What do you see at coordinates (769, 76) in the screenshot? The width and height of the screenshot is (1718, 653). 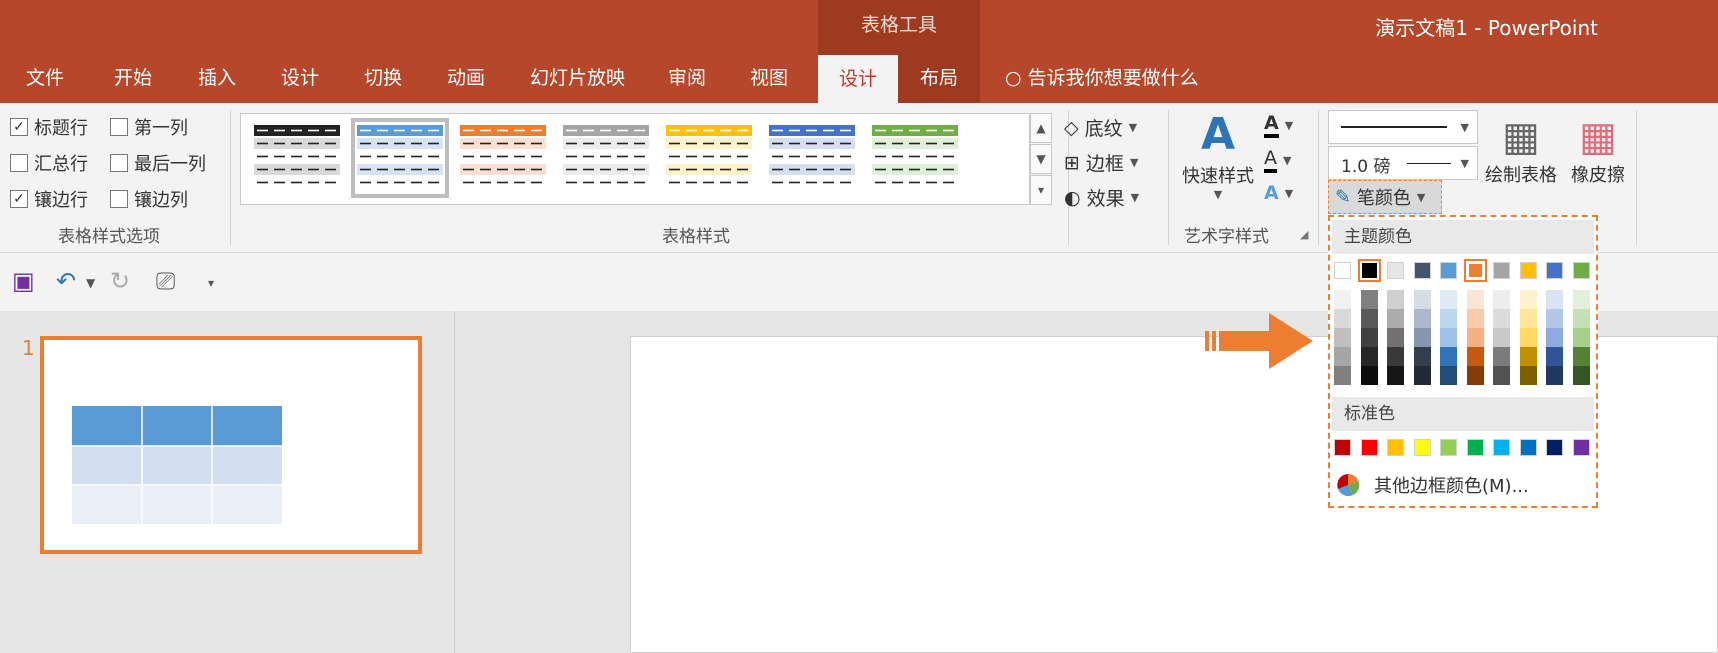 I see `tab-view: 视图` at bounding box center [769, 76].